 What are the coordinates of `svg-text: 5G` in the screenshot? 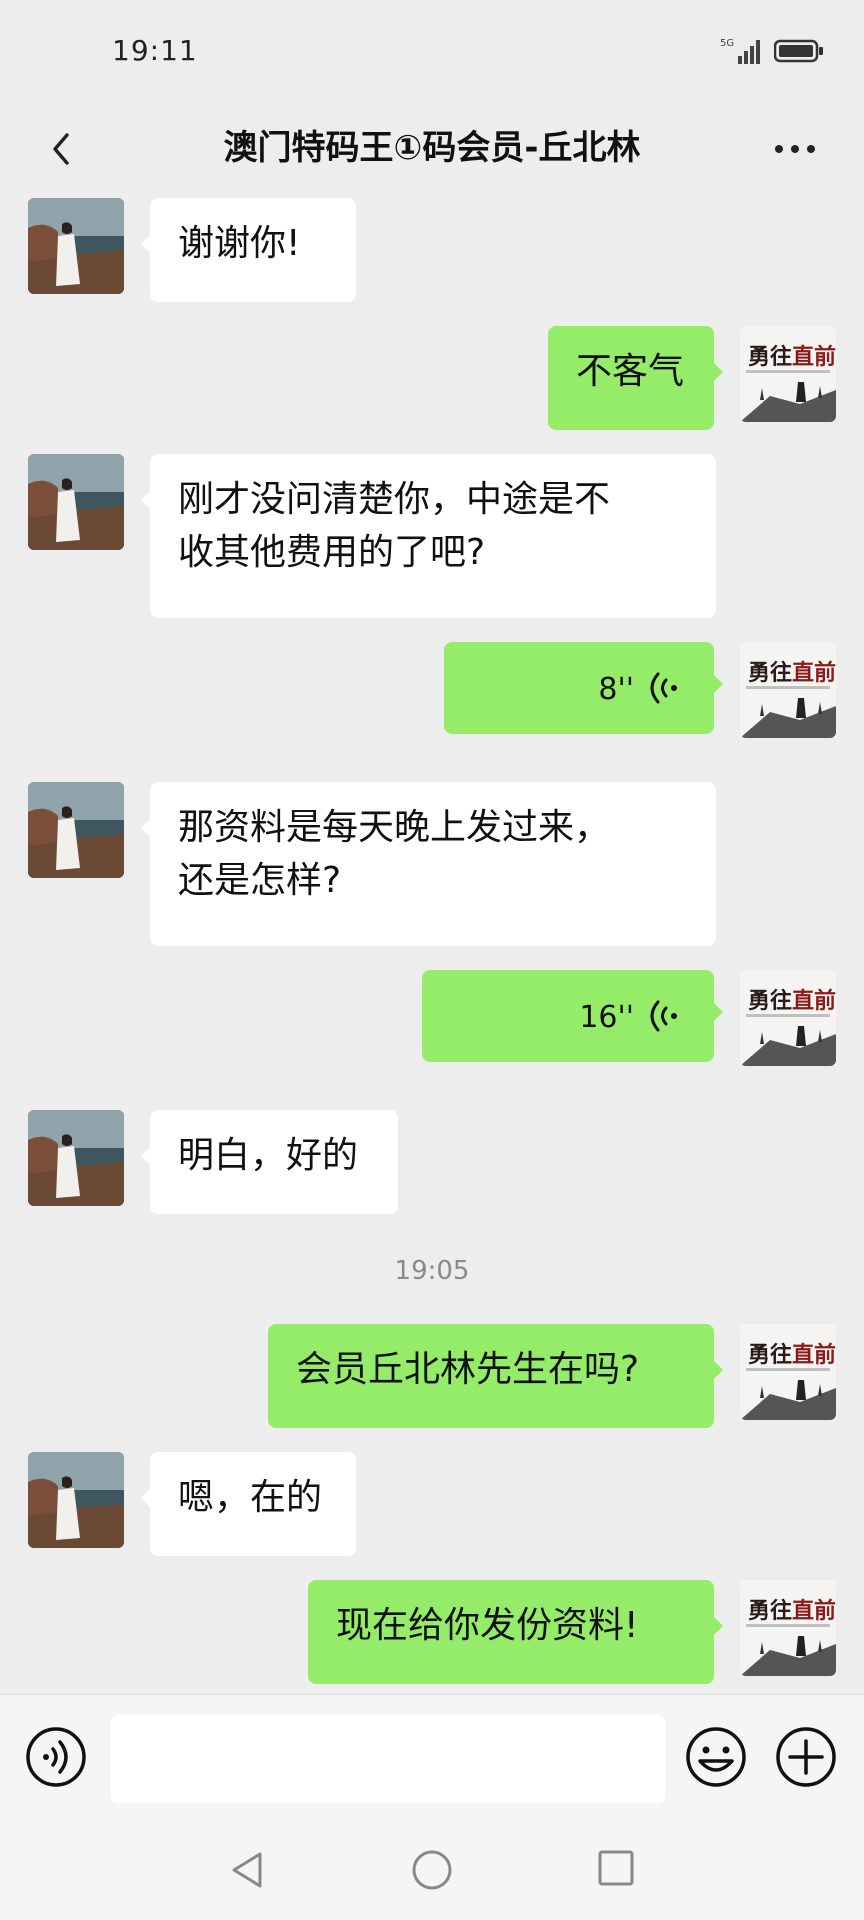 It's located at (727, 43).